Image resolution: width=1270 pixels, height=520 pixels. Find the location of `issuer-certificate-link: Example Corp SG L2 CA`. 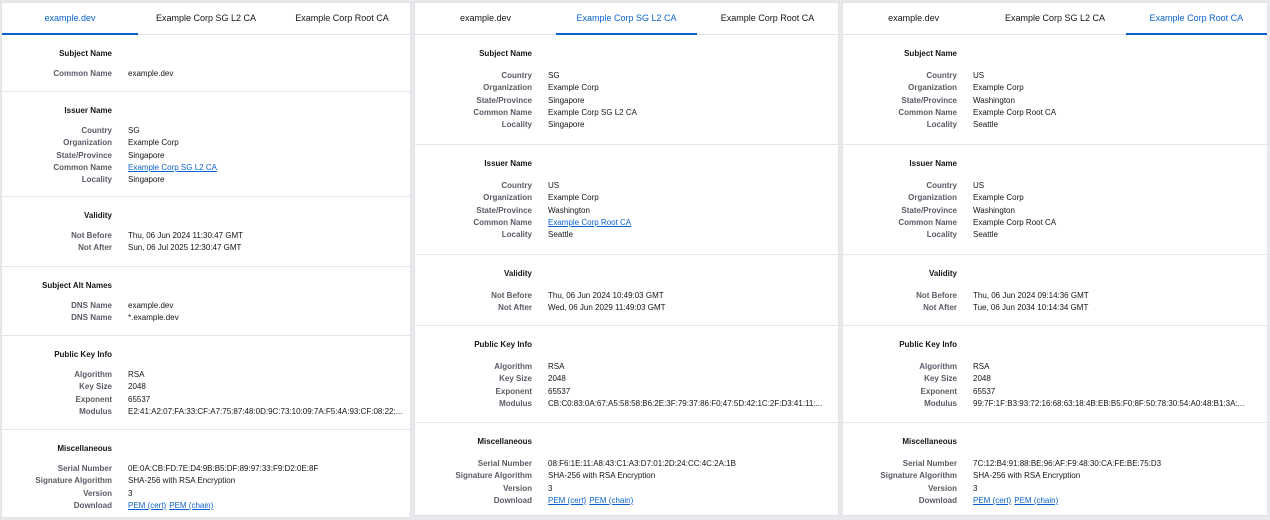

issuer-certificate-link: Example Corp SG L2 CA is located at coordinates (172, 167).